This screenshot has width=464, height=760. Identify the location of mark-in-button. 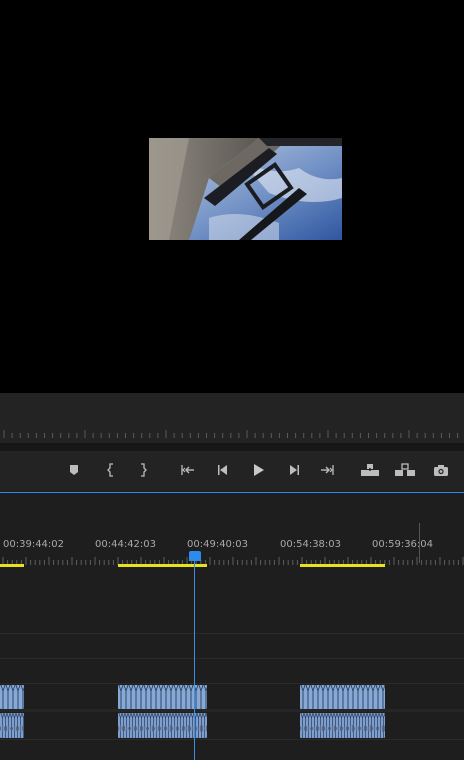
(111, 470).